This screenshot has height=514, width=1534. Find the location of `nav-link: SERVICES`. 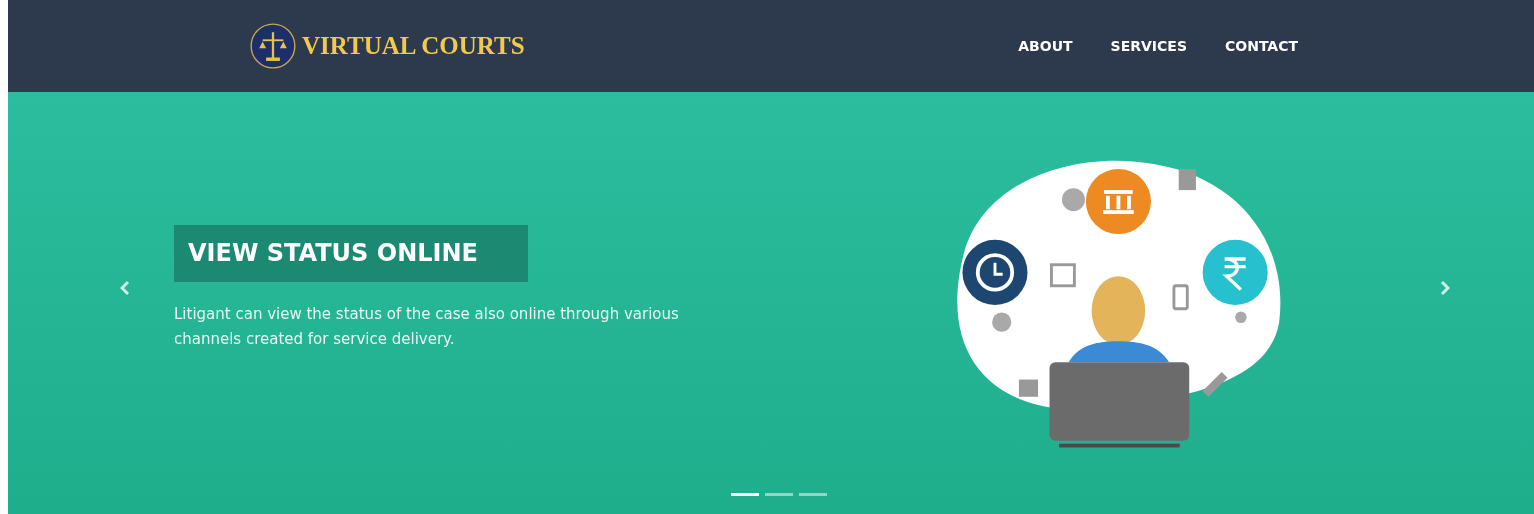

nav-link: SERVICES is located at coordinates (1148, 46).